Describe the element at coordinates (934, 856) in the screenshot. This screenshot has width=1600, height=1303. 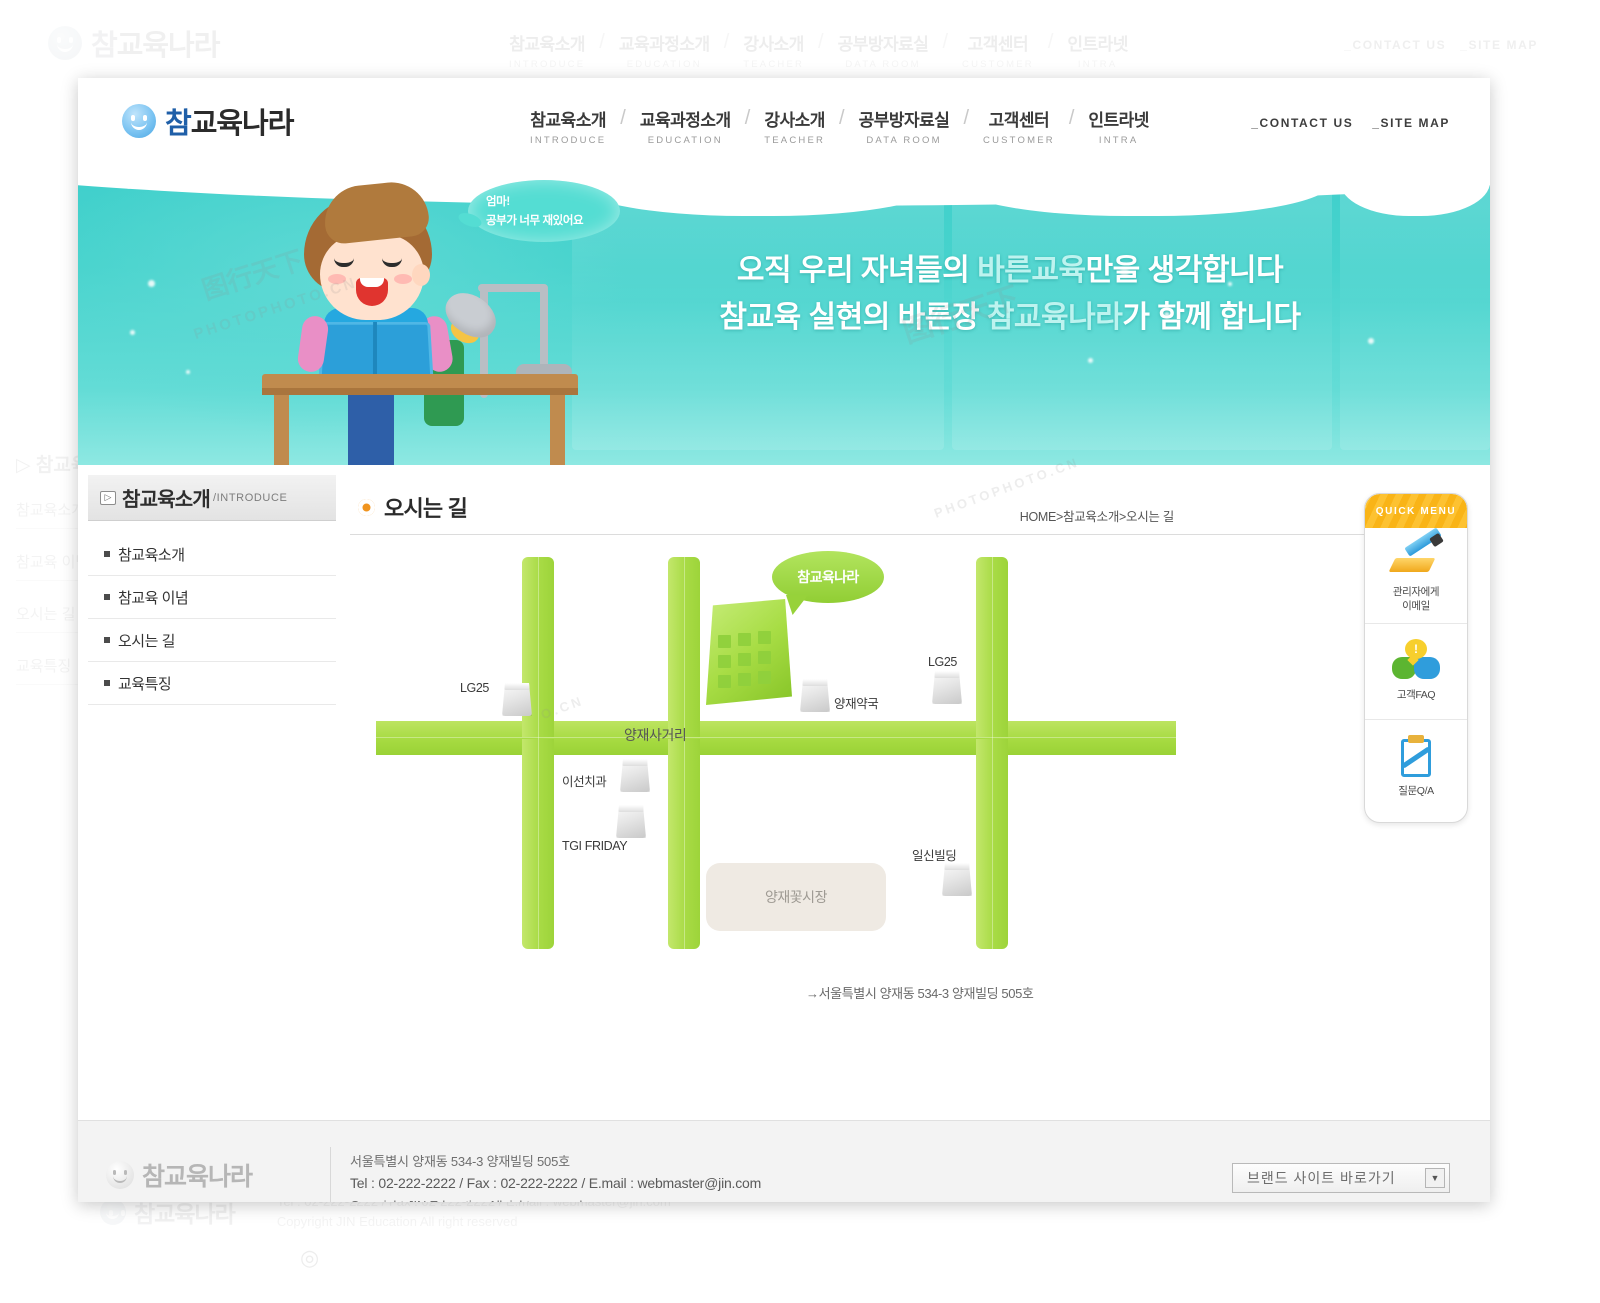
I see `map-label-ilsin: 일신빌딩` at that location.